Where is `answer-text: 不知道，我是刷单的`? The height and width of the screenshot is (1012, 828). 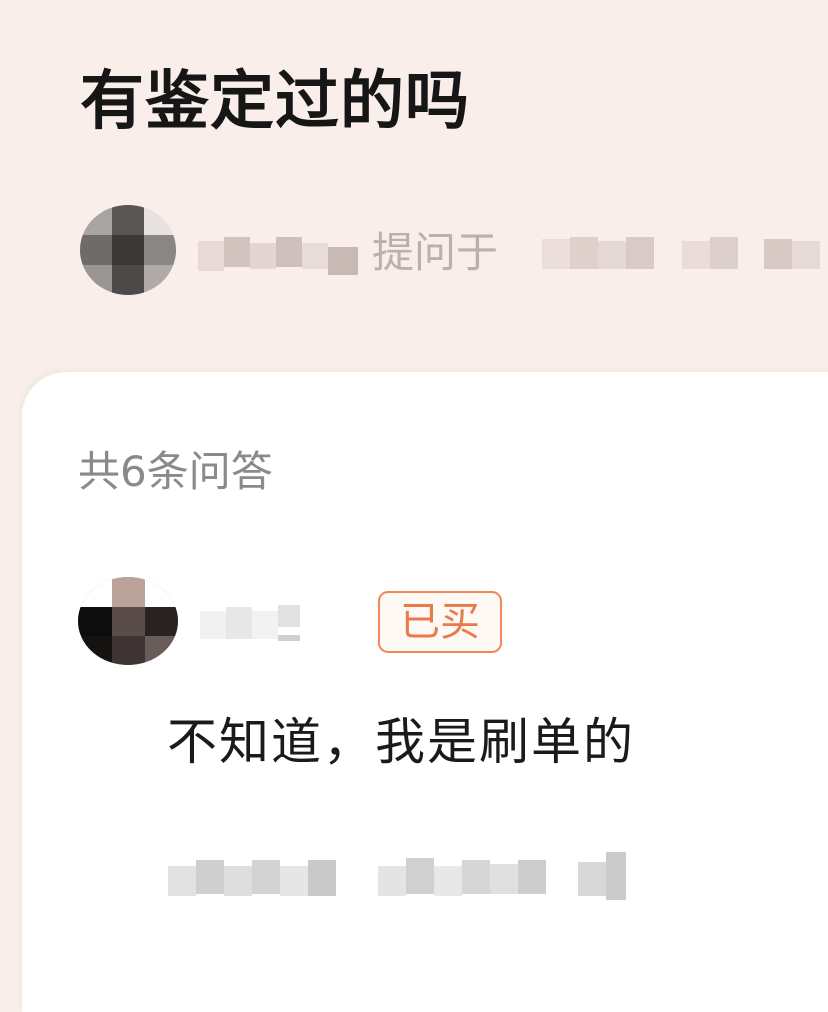
answer-text: 不知道，我是刷单的 is located at coordinates (401, 742).